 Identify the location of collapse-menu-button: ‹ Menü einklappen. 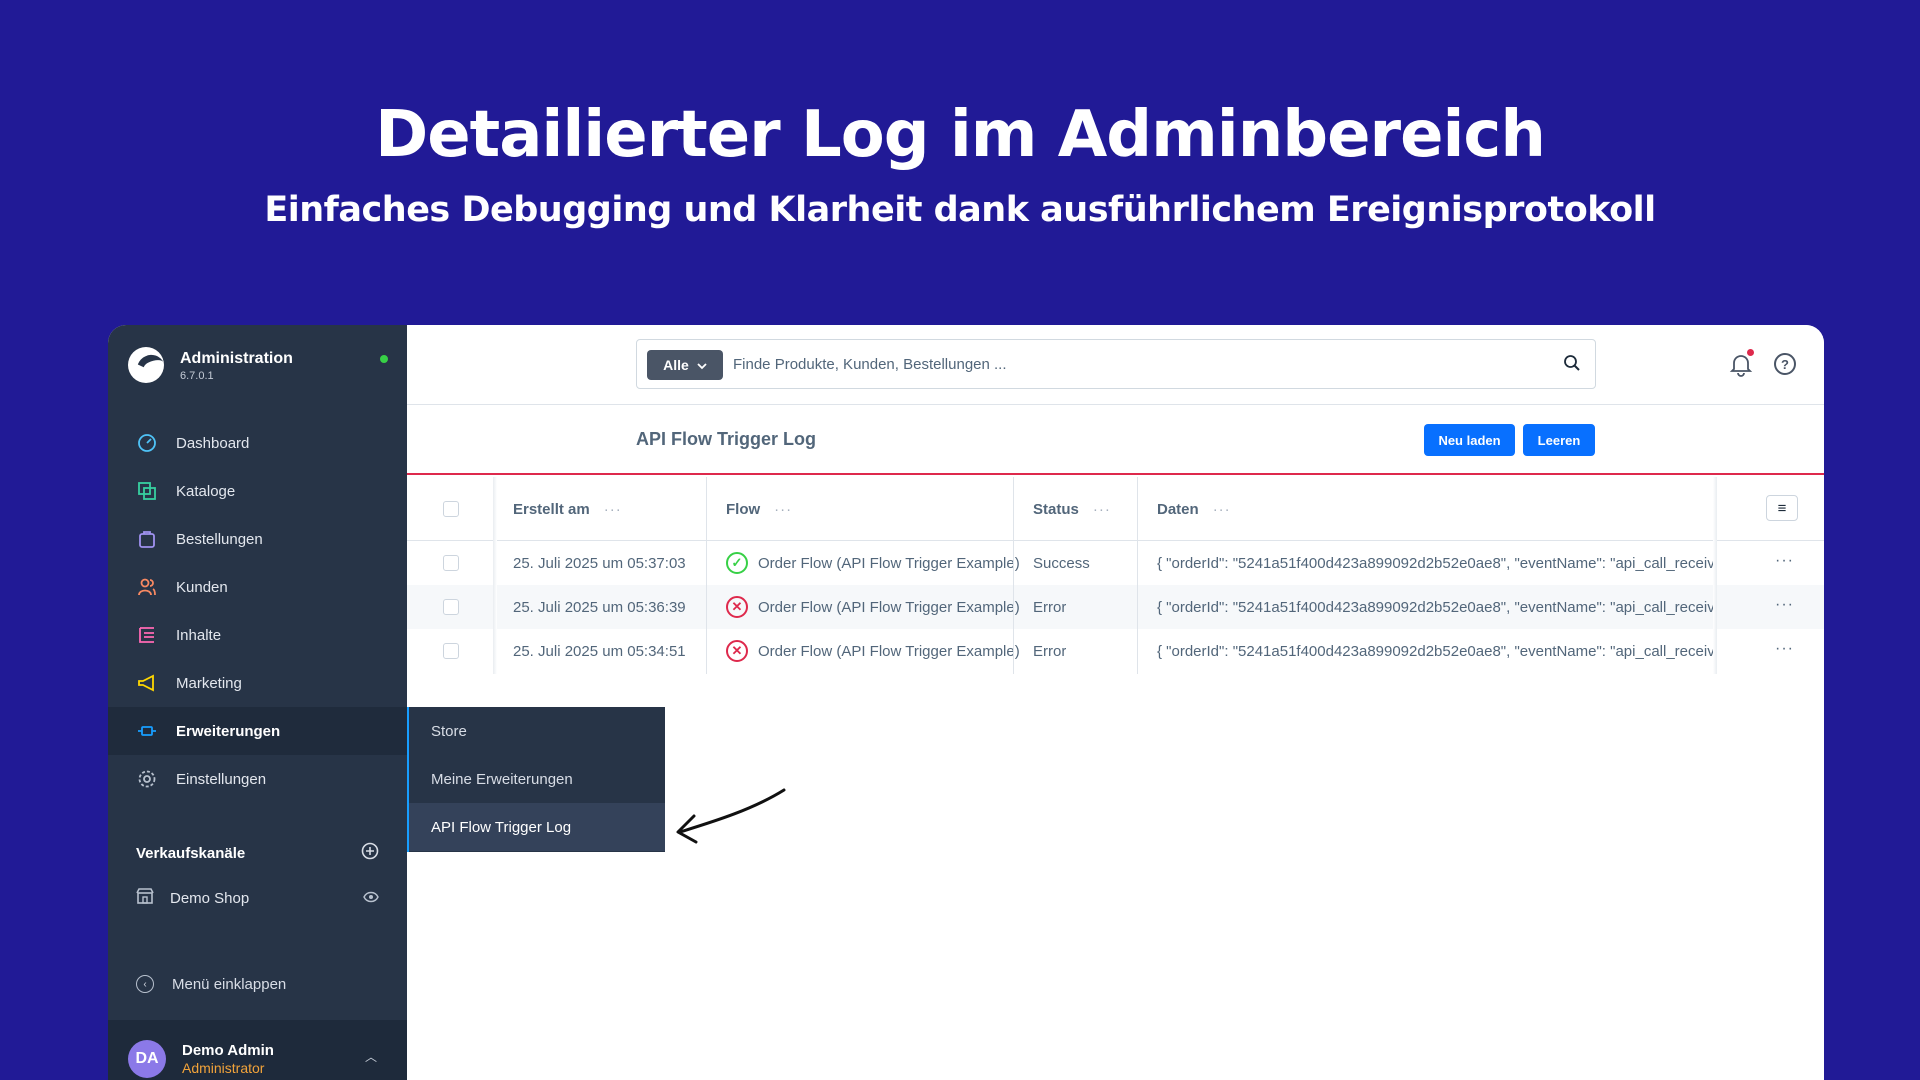
(211, 984).